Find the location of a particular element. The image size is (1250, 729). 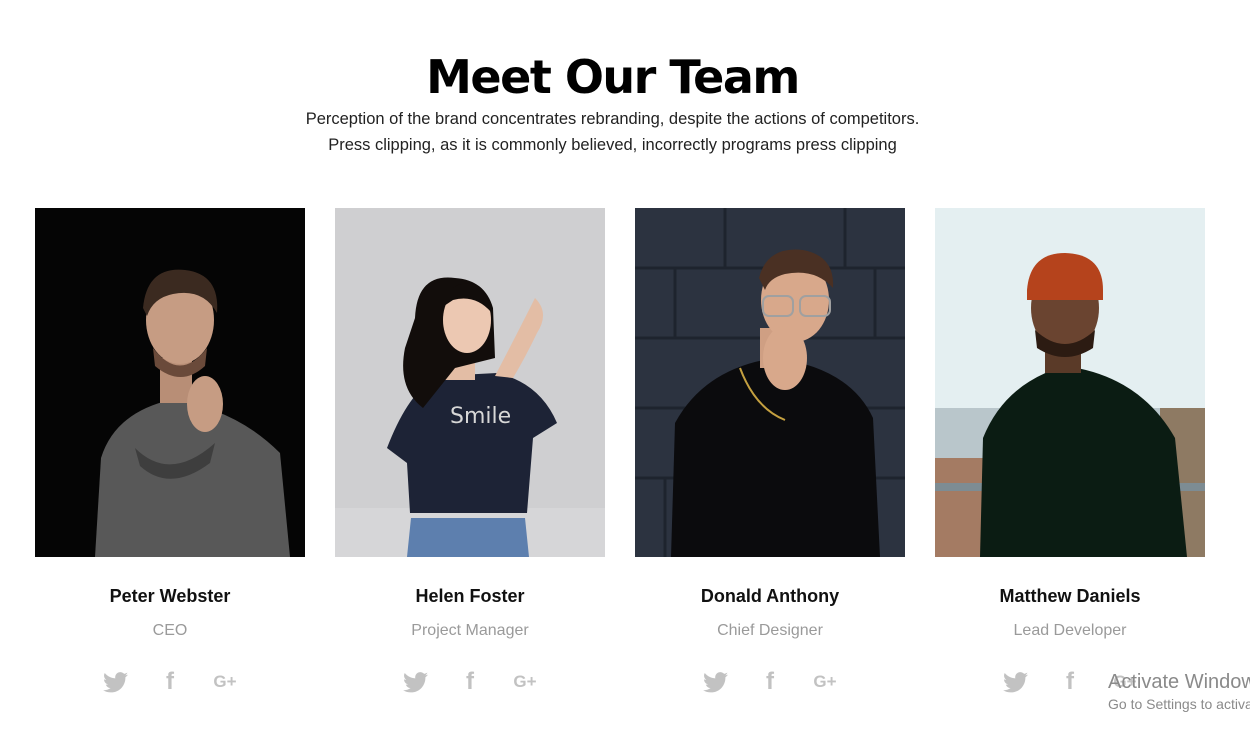

team-card: Donald Anthony Chief Designer f G+ is located at coordinates (770, 451).